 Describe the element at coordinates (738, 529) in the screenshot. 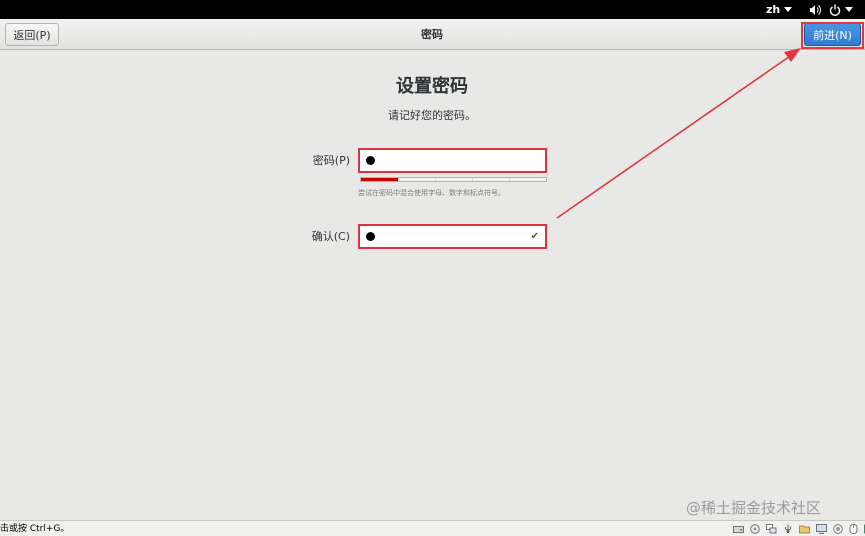

I see `hdd-icon` at that location.